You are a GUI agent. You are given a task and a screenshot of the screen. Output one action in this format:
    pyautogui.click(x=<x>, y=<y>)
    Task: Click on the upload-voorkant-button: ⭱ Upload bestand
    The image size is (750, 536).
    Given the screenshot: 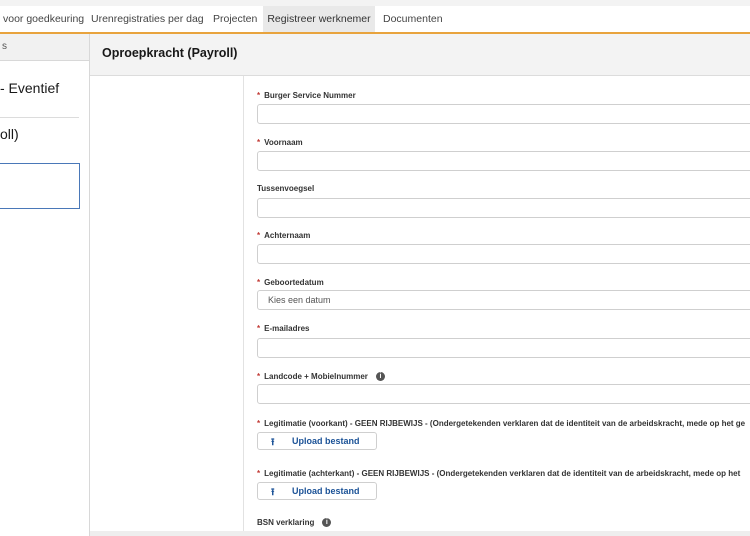 What is the action you would take?
    pyautogui.click(x=317, y=441)
    